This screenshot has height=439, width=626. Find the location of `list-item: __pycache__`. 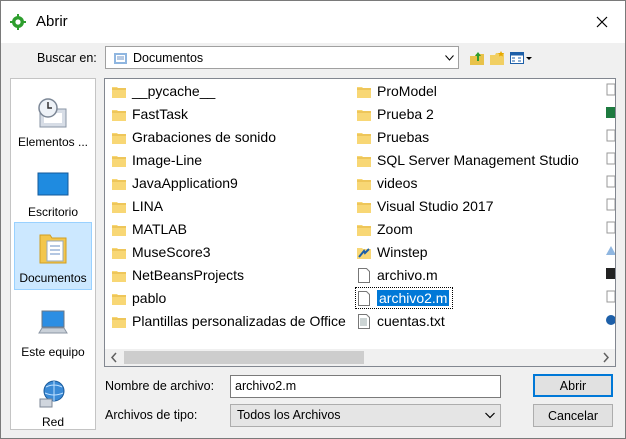

list-item: __pycache__ is located at coordinates (164, 91).